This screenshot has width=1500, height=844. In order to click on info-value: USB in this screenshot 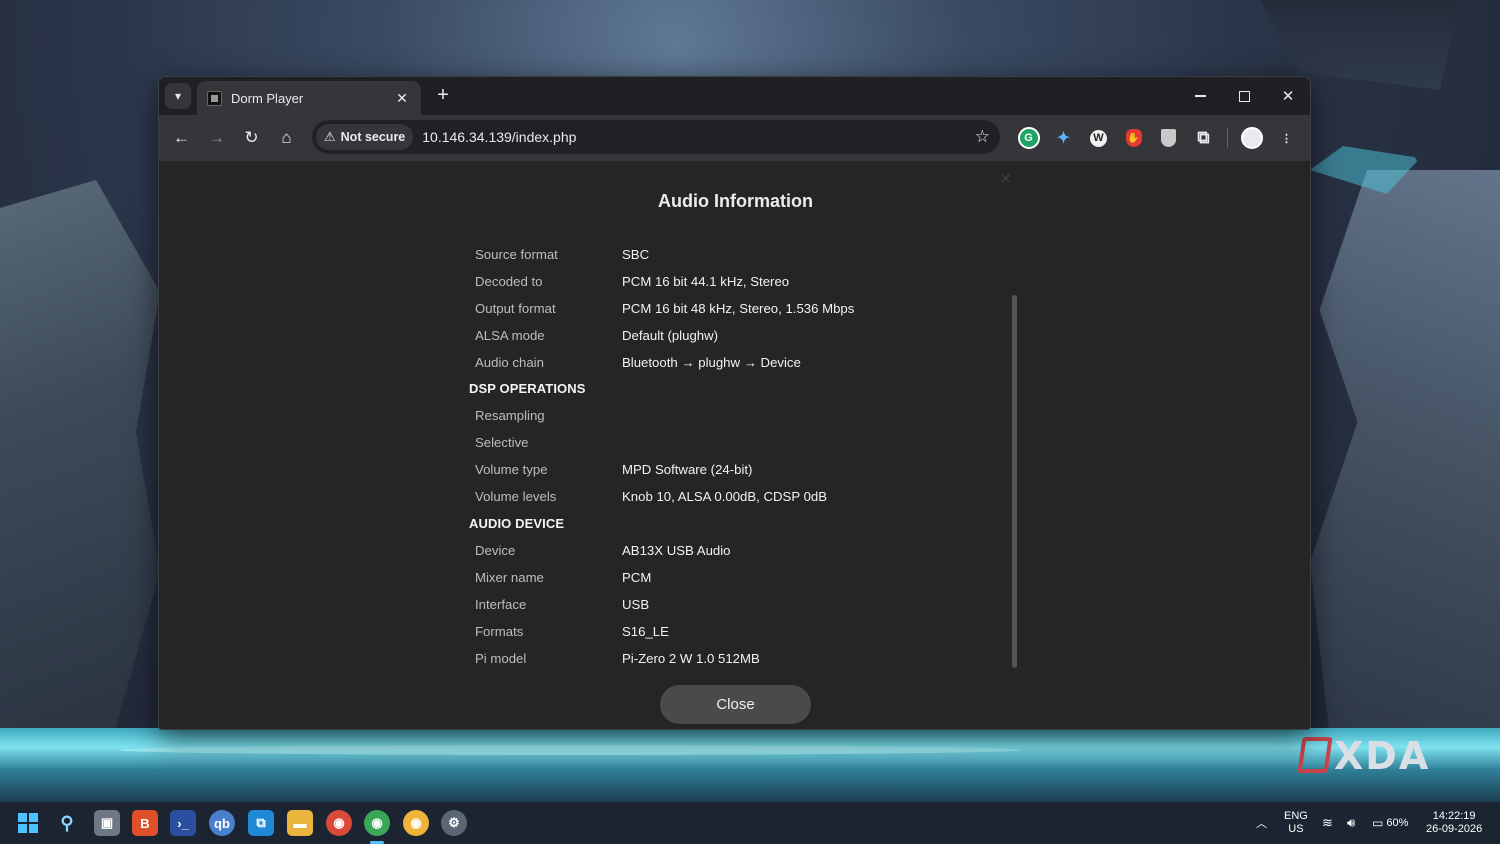, I will do `click(636, 604)`.